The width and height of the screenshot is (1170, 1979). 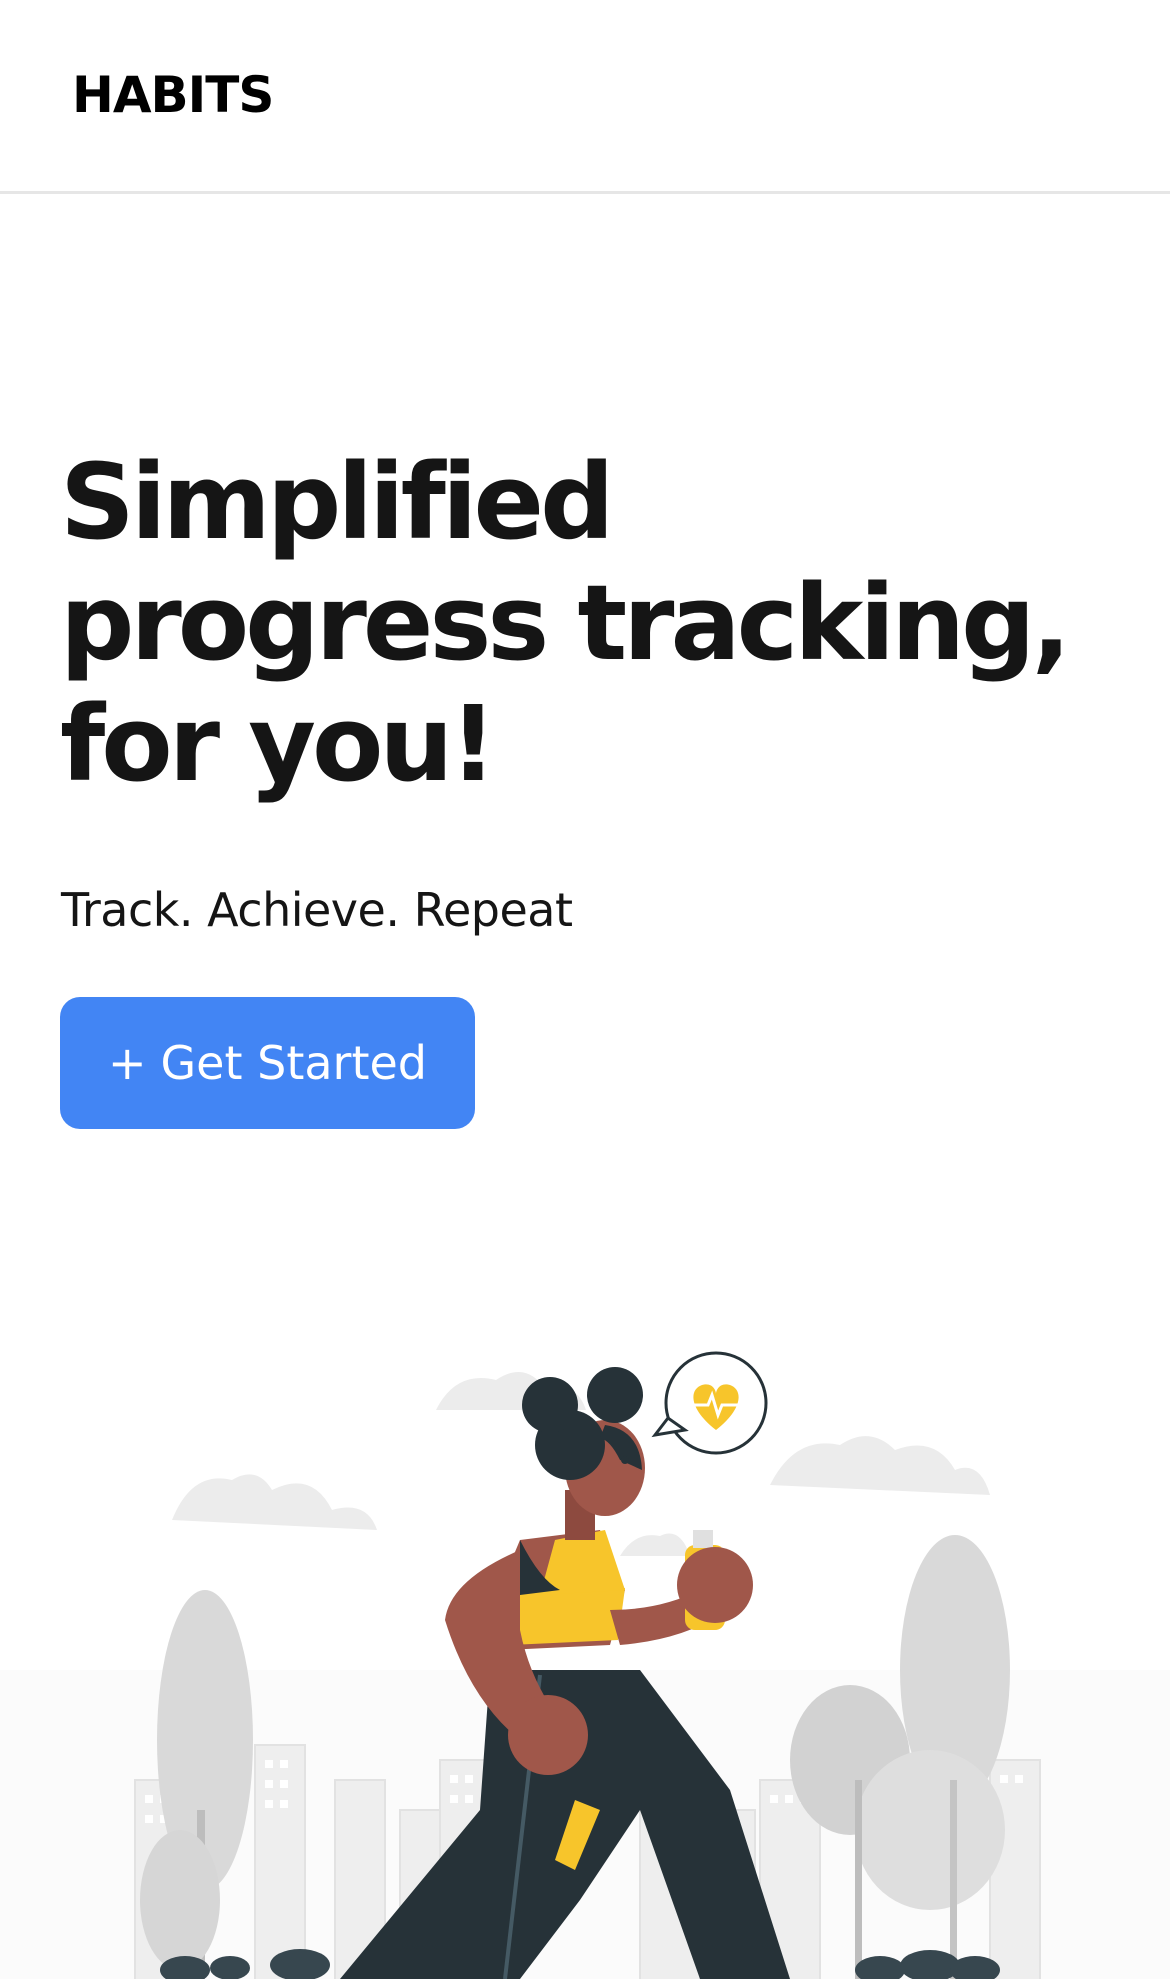 I want to click on get-started-button: + Get Started, so click(x=267, y=1063).